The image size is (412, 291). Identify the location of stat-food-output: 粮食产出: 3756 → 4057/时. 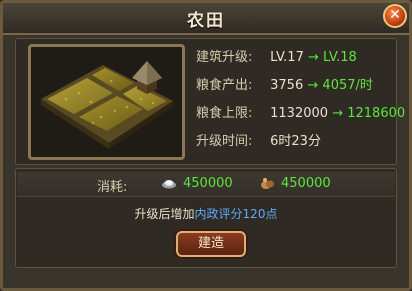
(296, 86).